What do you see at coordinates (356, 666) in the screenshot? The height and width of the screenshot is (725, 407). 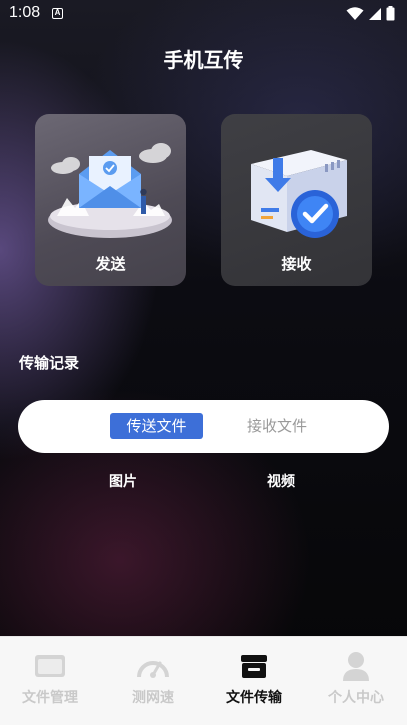 I see `user-icon` at bounding box center [356, 666].